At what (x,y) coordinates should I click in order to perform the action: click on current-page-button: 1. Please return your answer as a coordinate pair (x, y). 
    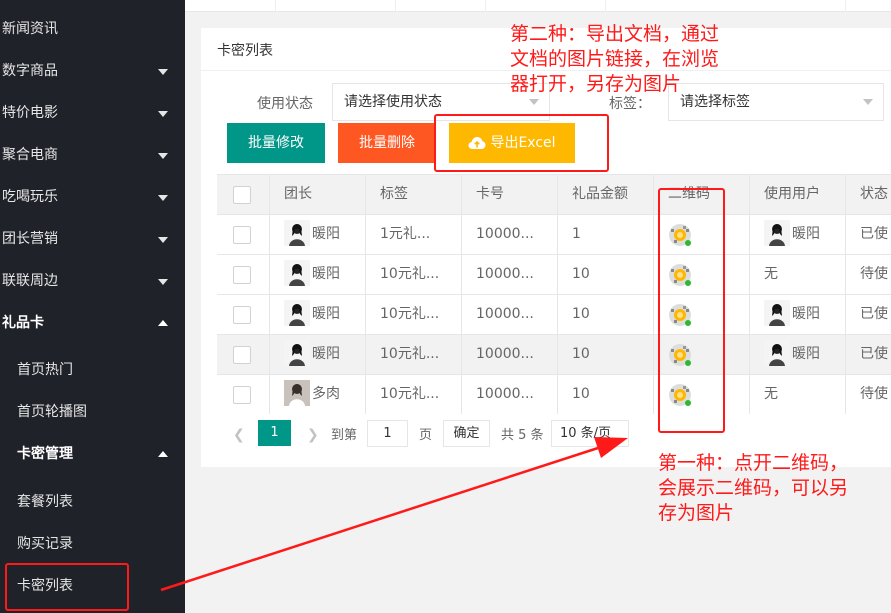
    Looking at the image, I should click on (274, 433).